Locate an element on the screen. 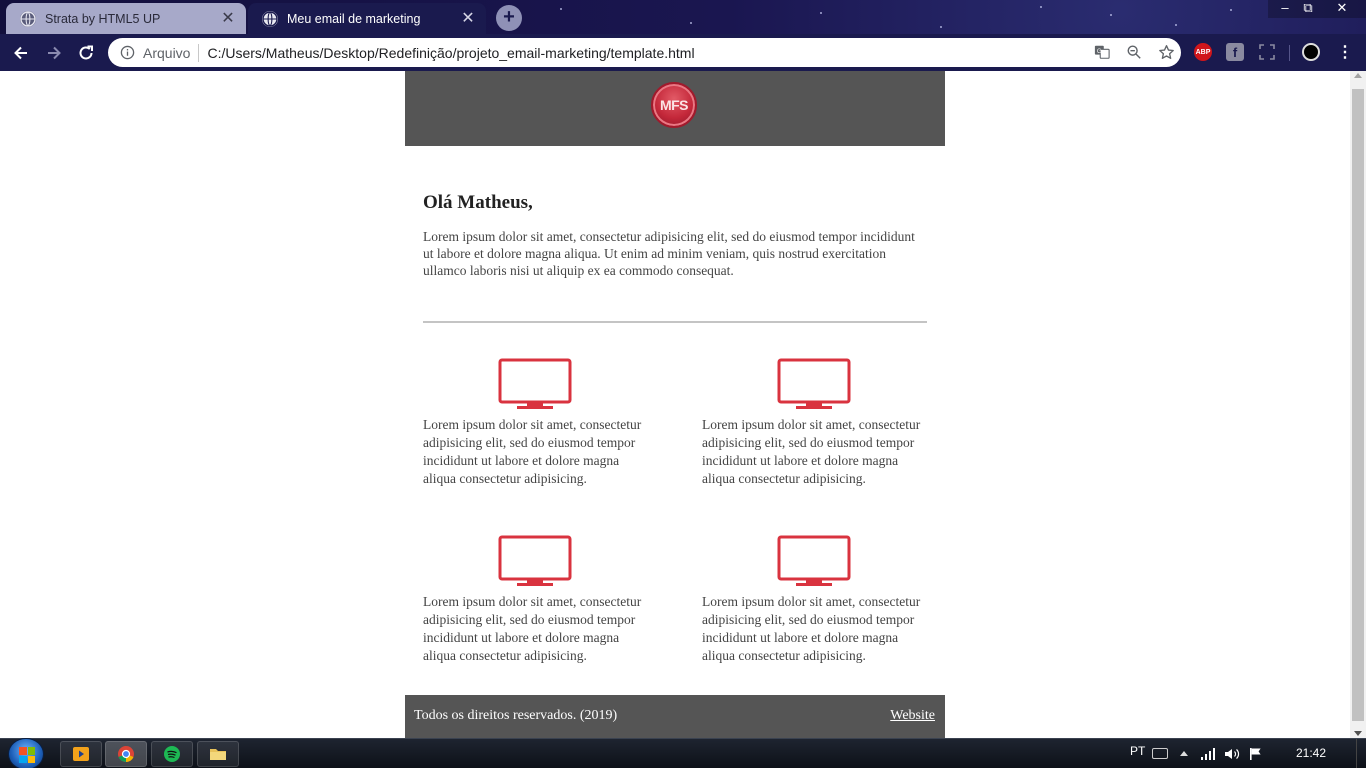 This screenshot has height=768, width=1366. action-center-flag-icon is located at coordinates (1256, 754).